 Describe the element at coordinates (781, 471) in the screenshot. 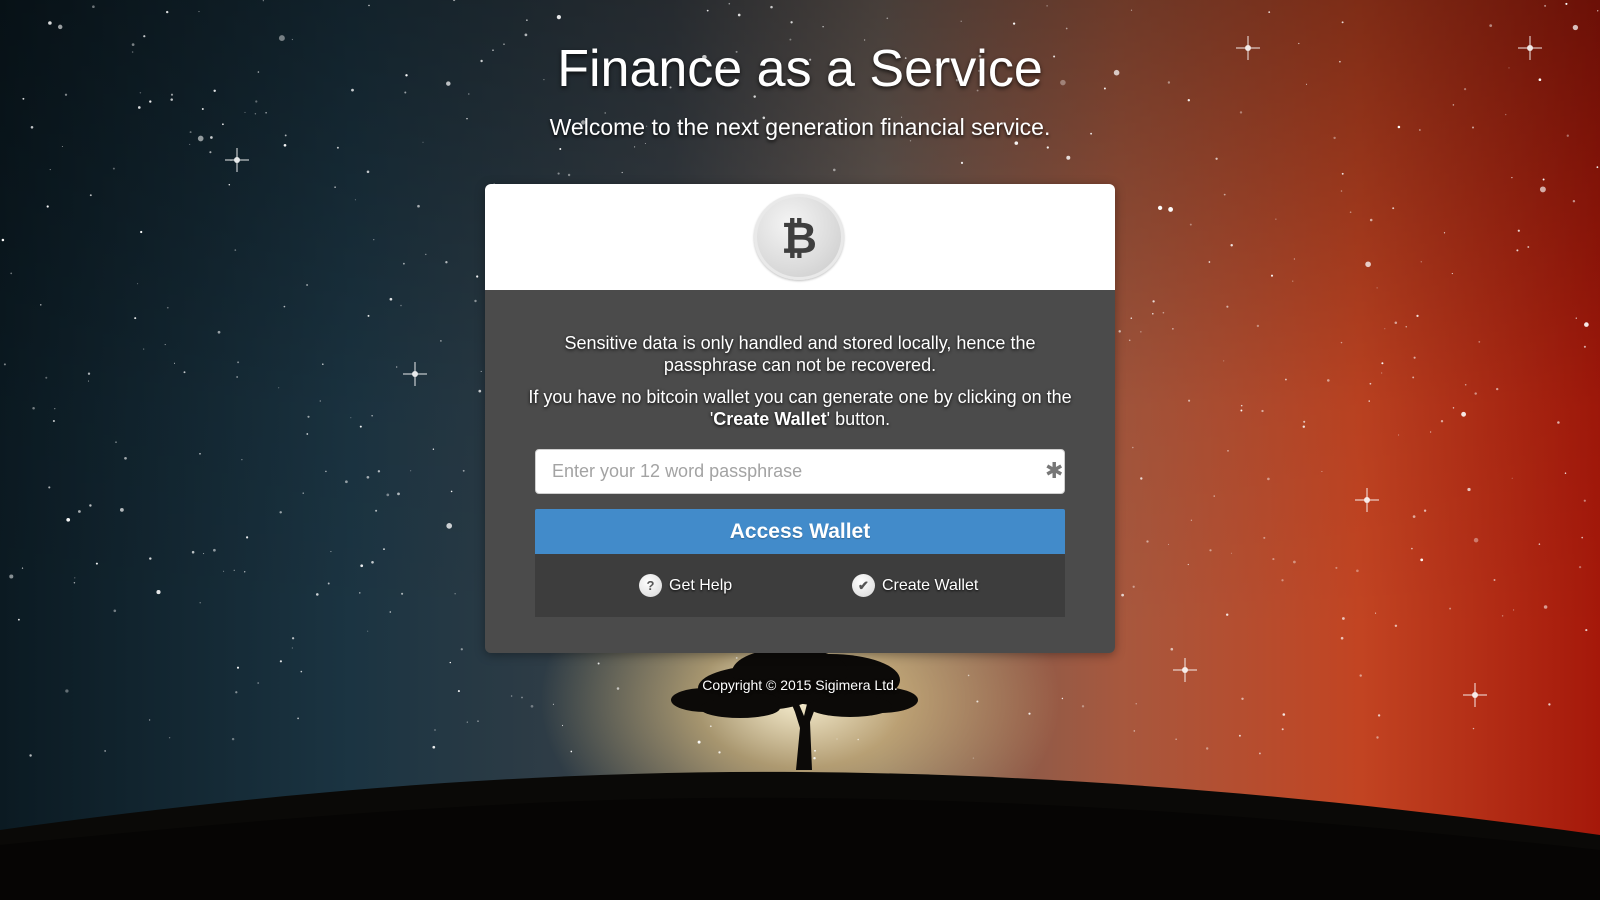

I see `passphrase-input` at that location.